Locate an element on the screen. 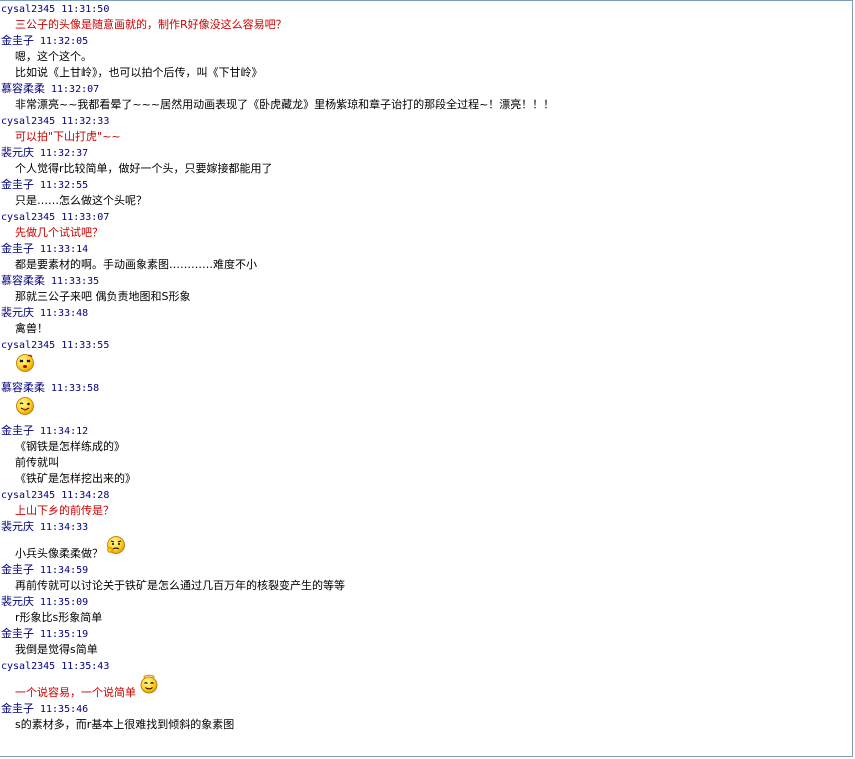 The height and width of the screenshot is (759, 855). message-text: 都是要素材的啊。手动画象素图…………难度不小 is located at coordinates (136, 264).